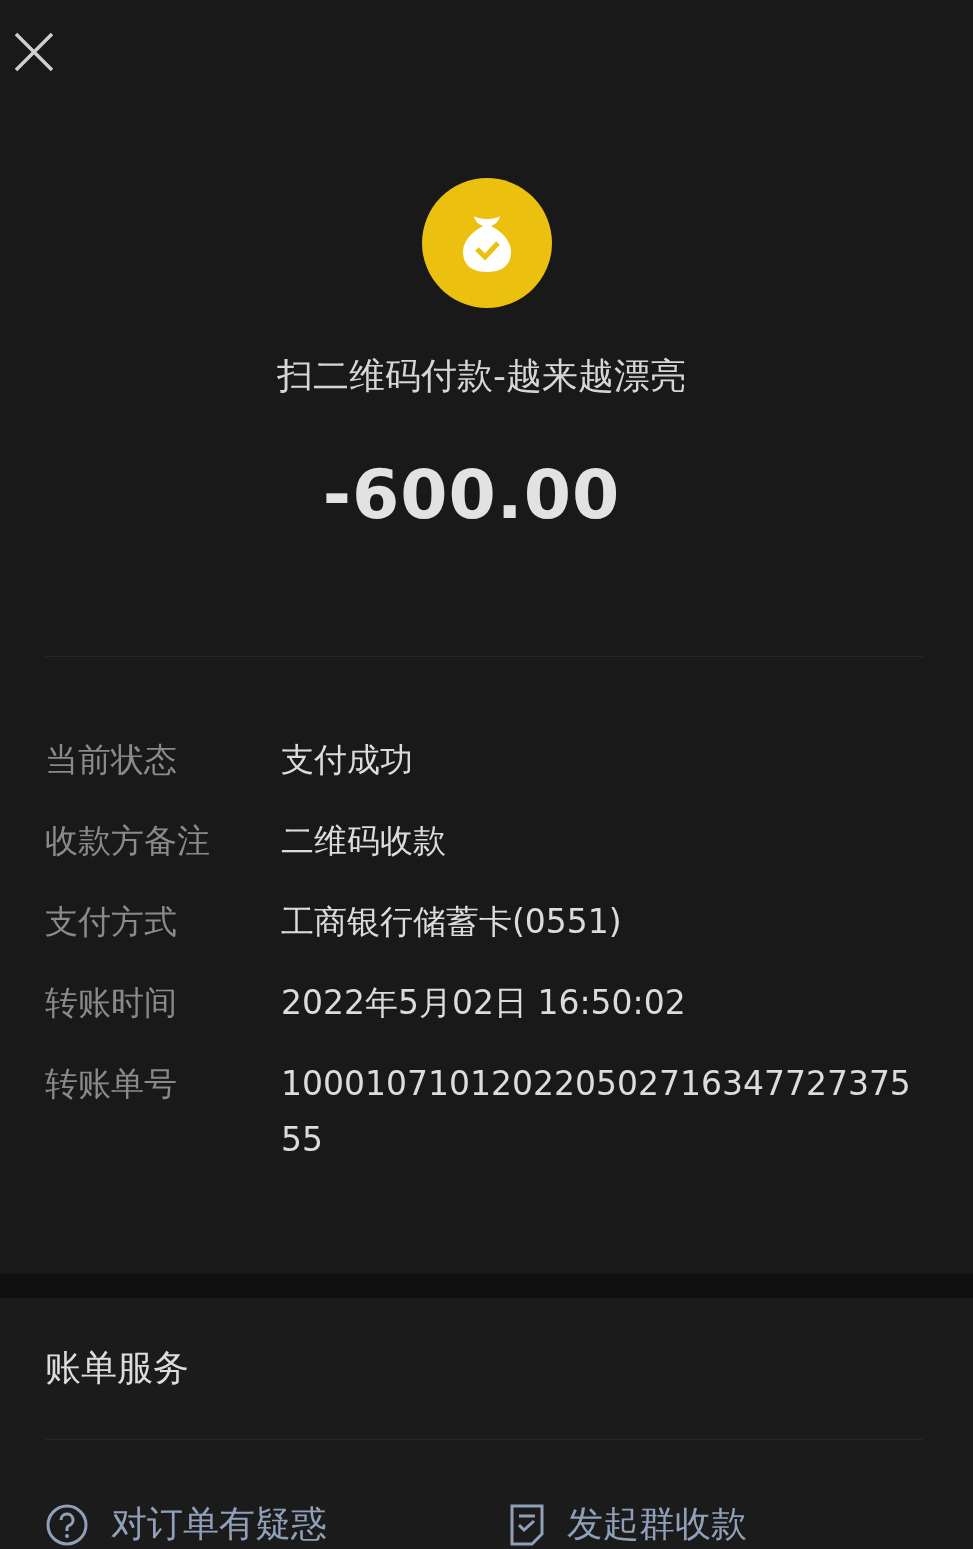 The image size is (973, 1549). I want to click on detail-label: 当前状态, so click(111, 760).